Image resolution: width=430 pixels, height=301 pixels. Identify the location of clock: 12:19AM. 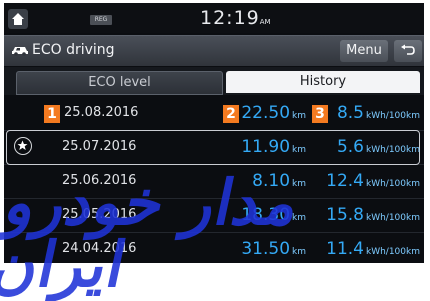
(235, 18).